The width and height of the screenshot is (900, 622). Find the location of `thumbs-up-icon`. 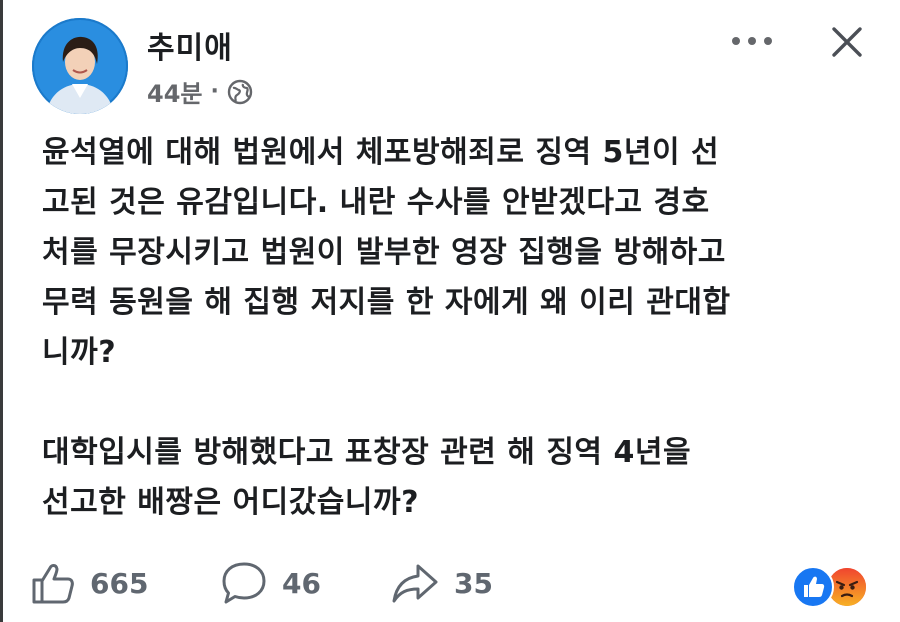

thumbs-up-icon is located at coordinates (53, 584).